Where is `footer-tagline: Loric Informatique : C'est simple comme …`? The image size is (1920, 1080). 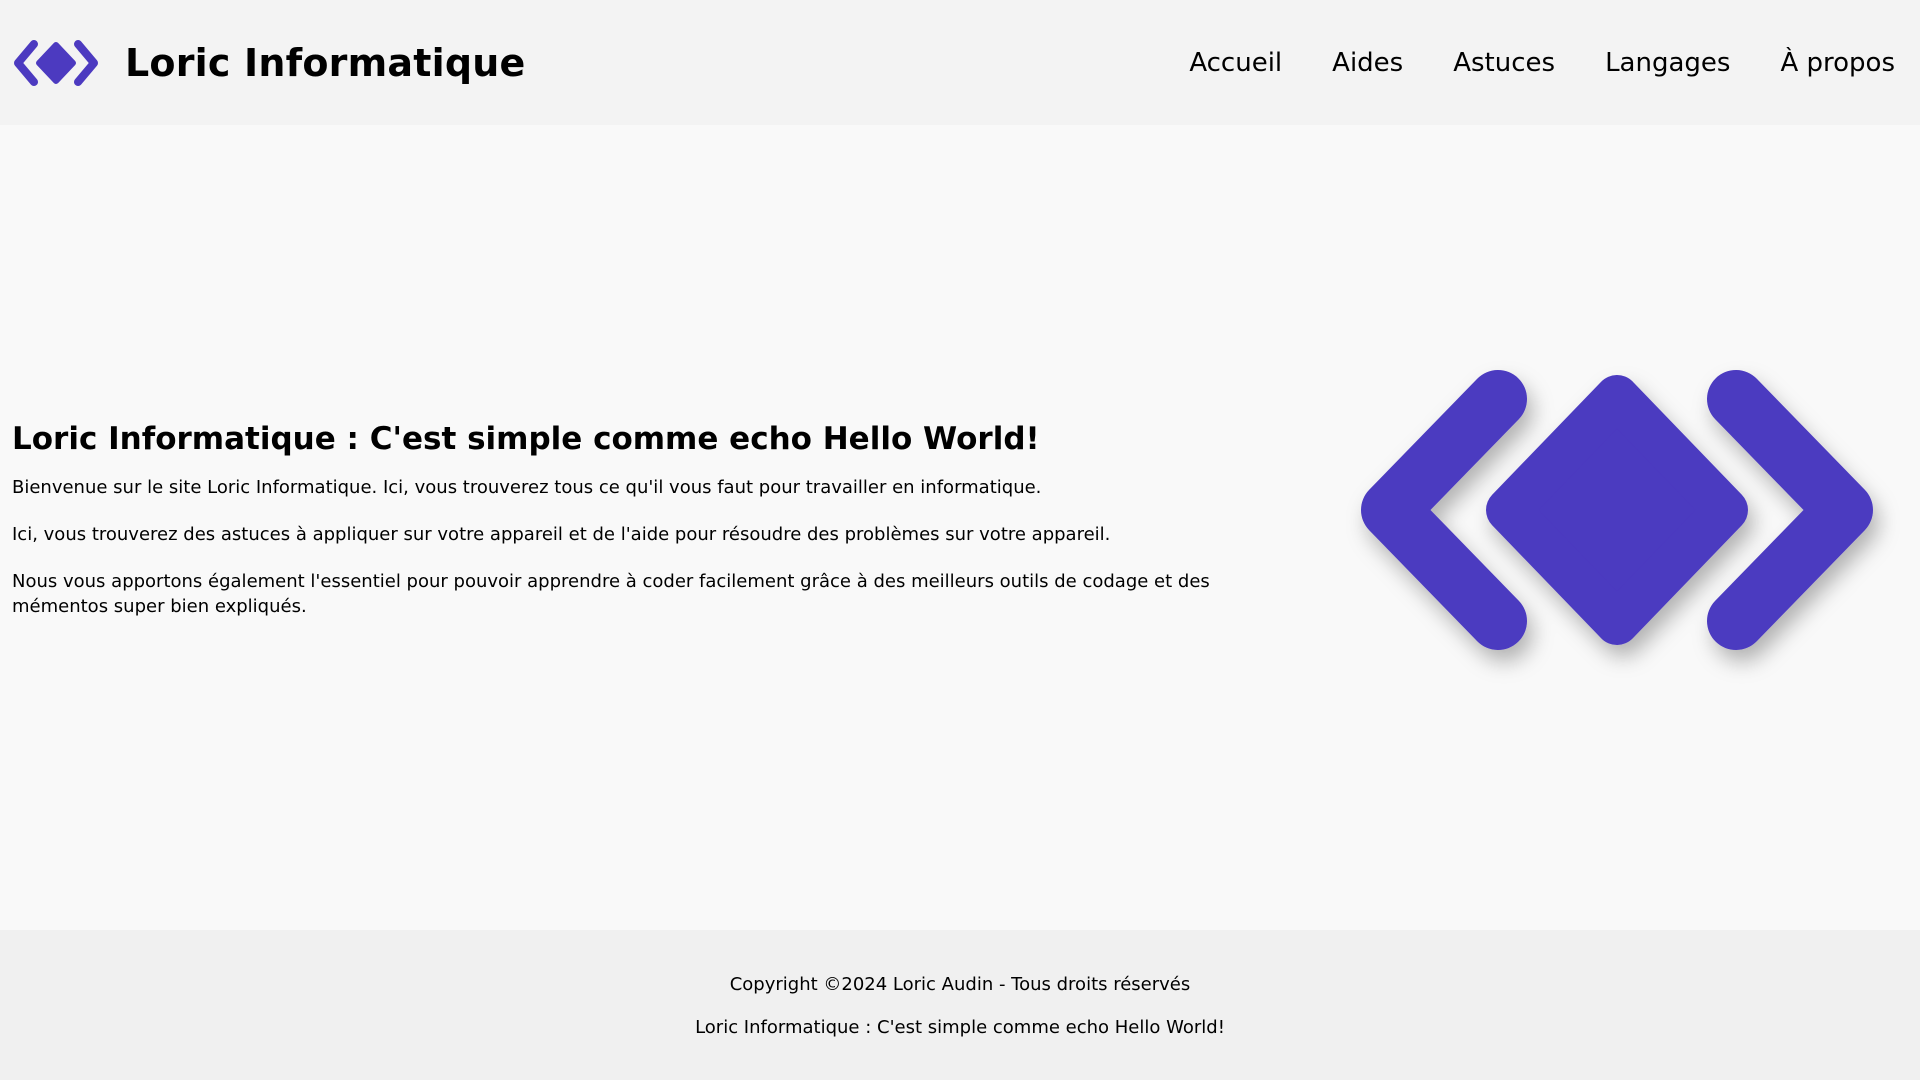
footer-tagline: Loric Informatique : C'est simple comme … is located at coordinates (960, 1027).